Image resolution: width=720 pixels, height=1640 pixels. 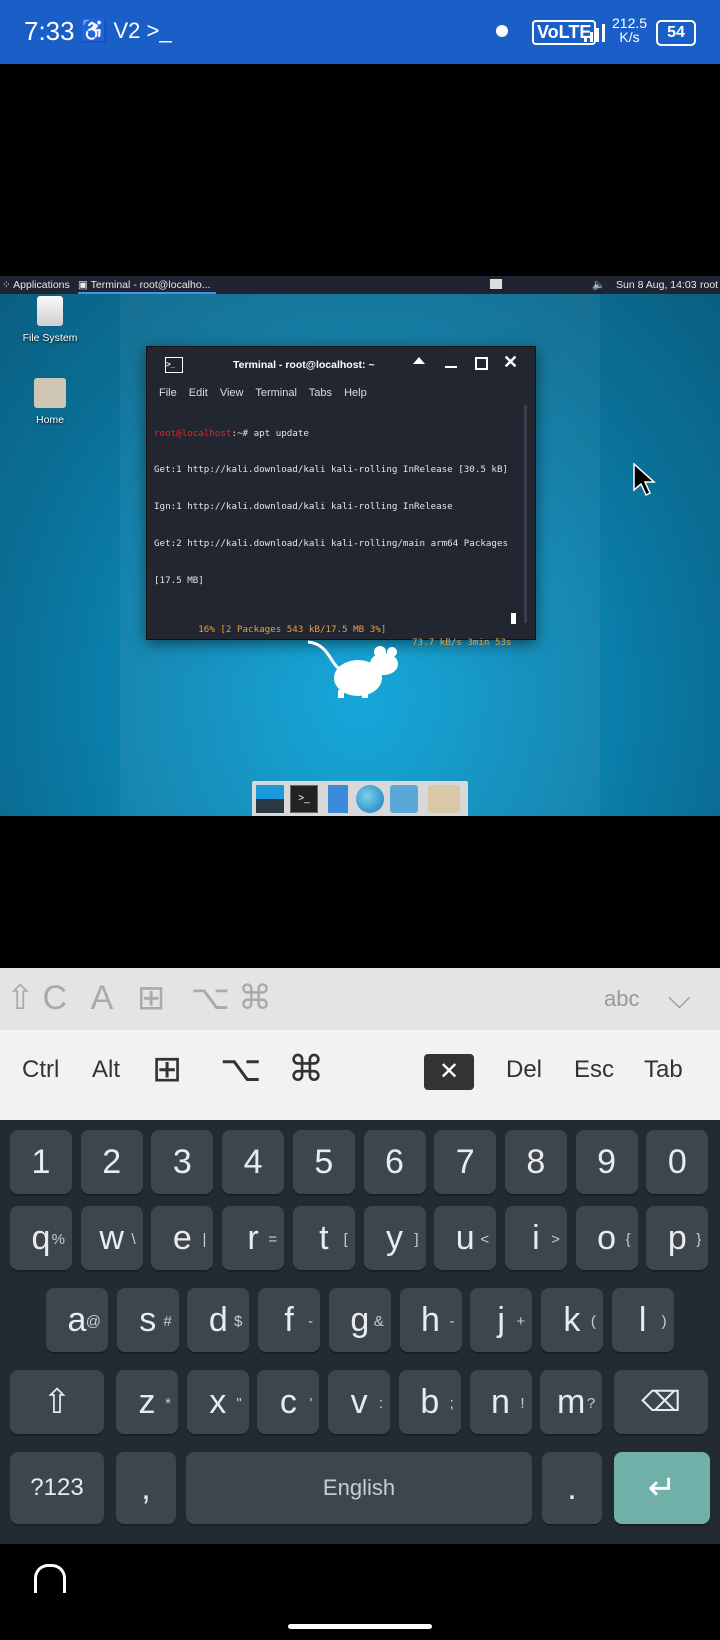 What do you see at coordinates (677, 1162) in the screenshot?
I see `key-0: 0` at bounding box center [677, 1162].